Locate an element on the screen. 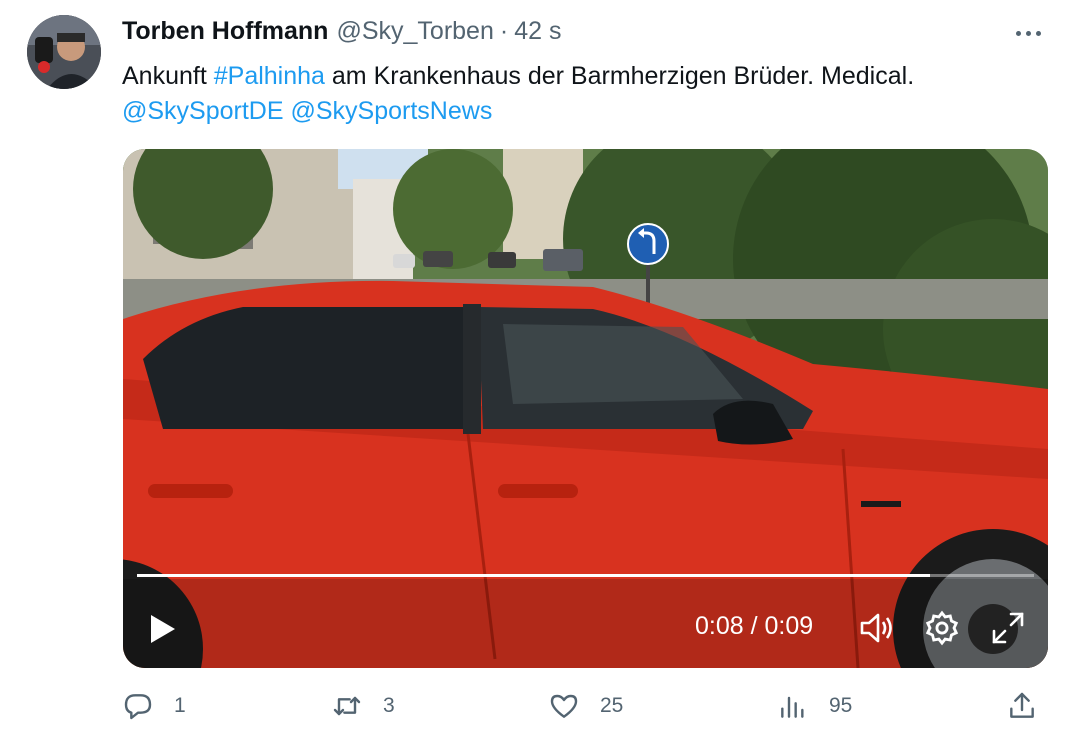 The width and height of the screenshot is (1074, 746). progress-bar is located at coordinates (585, 575).